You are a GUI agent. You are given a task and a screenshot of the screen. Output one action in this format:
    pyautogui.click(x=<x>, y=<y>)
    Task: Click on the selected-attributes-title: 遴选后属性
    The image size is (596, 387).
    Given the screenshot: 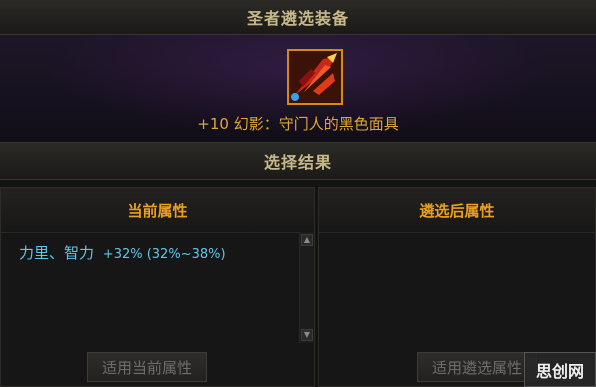 What is the action you would take?
    pyautogui.click(x=457, y=210)
    